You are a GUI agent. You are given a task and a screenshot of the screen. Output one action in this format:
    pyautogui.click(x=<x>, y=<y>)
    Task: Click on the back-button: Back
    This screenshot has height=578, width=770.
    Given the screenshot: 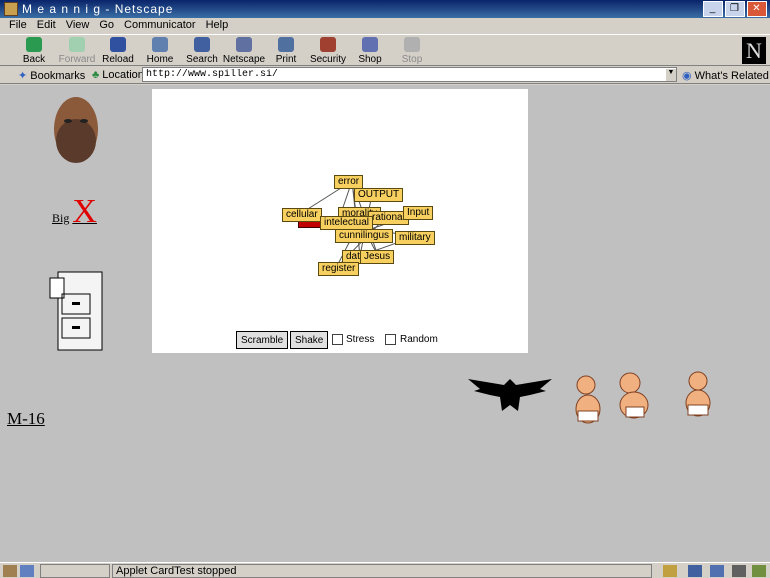 What is the action you would take?
    pyautogui.click(x=34, y=51)
    